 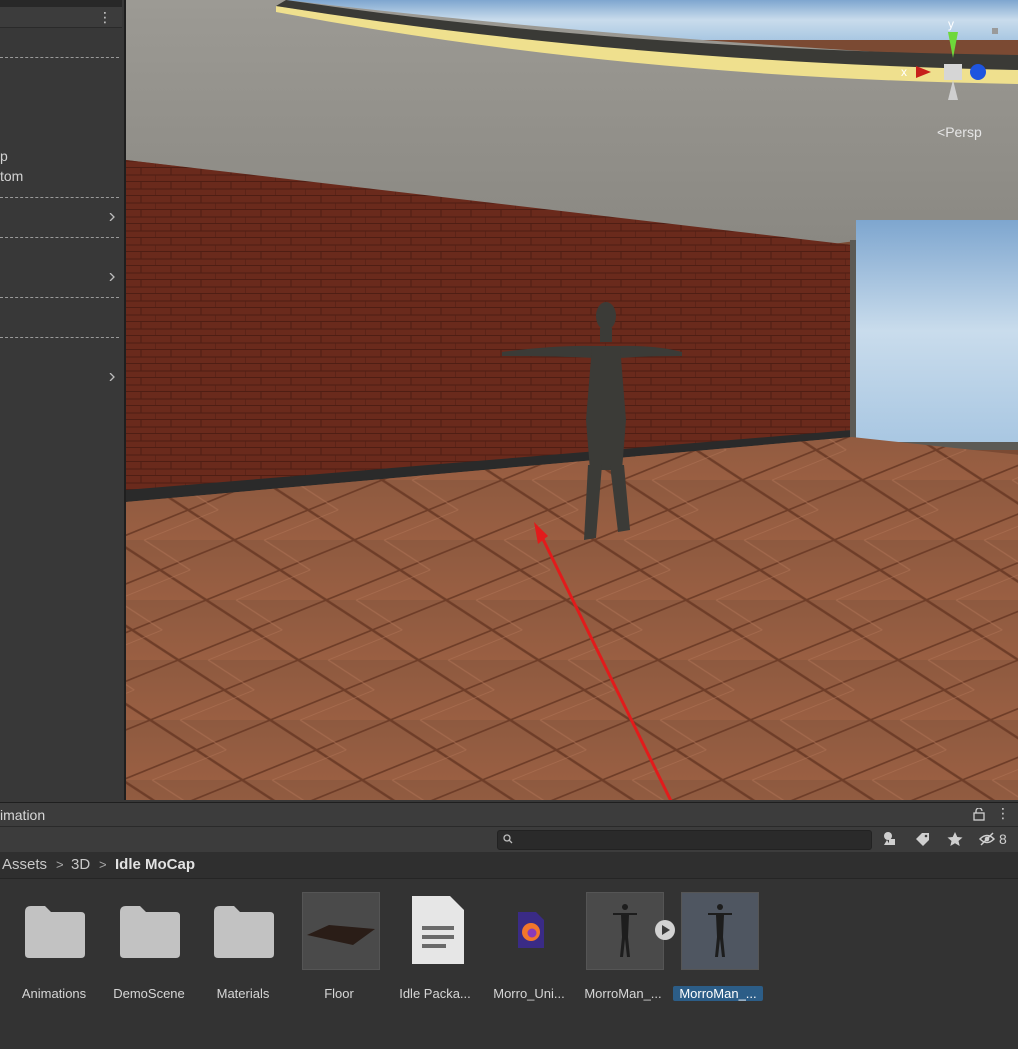 I want to click on play-preview-icon, so click(x=665, y=930).